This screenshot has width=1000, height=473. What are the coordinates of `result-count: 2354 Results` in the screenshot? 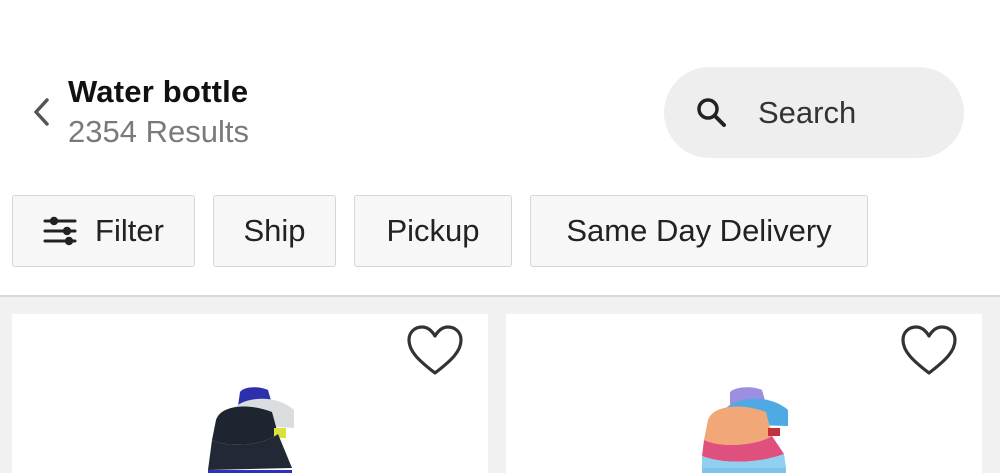 It's located at (158, 131).